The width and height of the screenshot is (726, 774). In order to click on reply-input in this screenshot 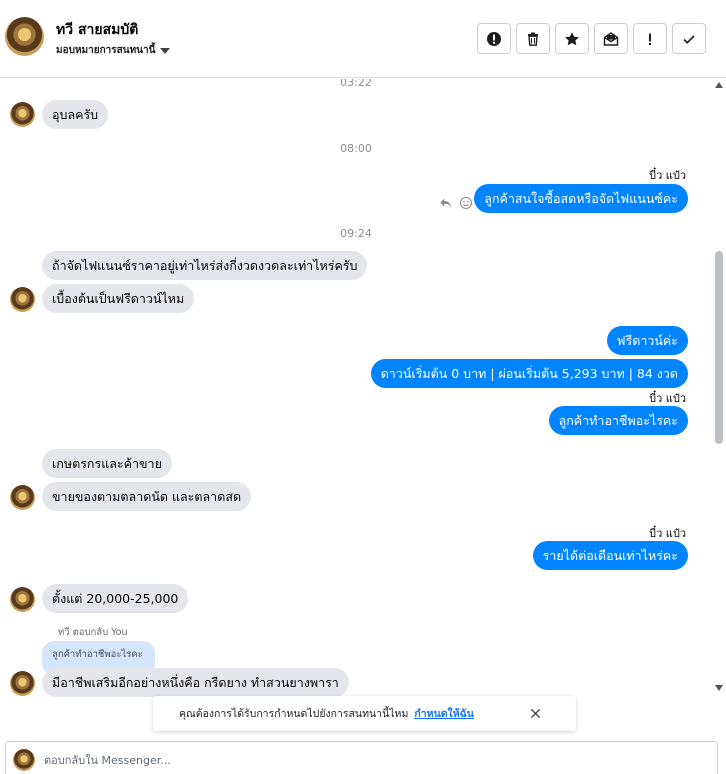, I will do `click(364, 760)`.